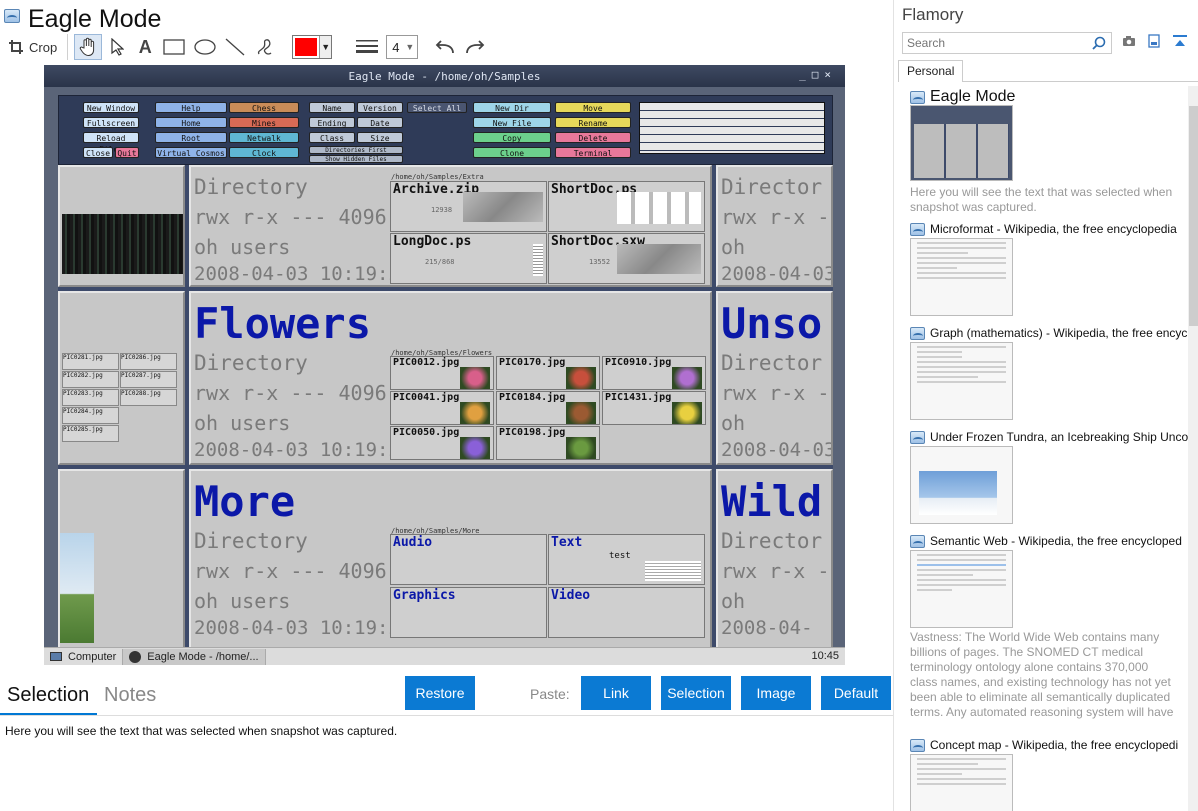 The width and height of the screenshot is (1198, 811). I want to click on eagle-ctl-help: Help, so click(191, 107).